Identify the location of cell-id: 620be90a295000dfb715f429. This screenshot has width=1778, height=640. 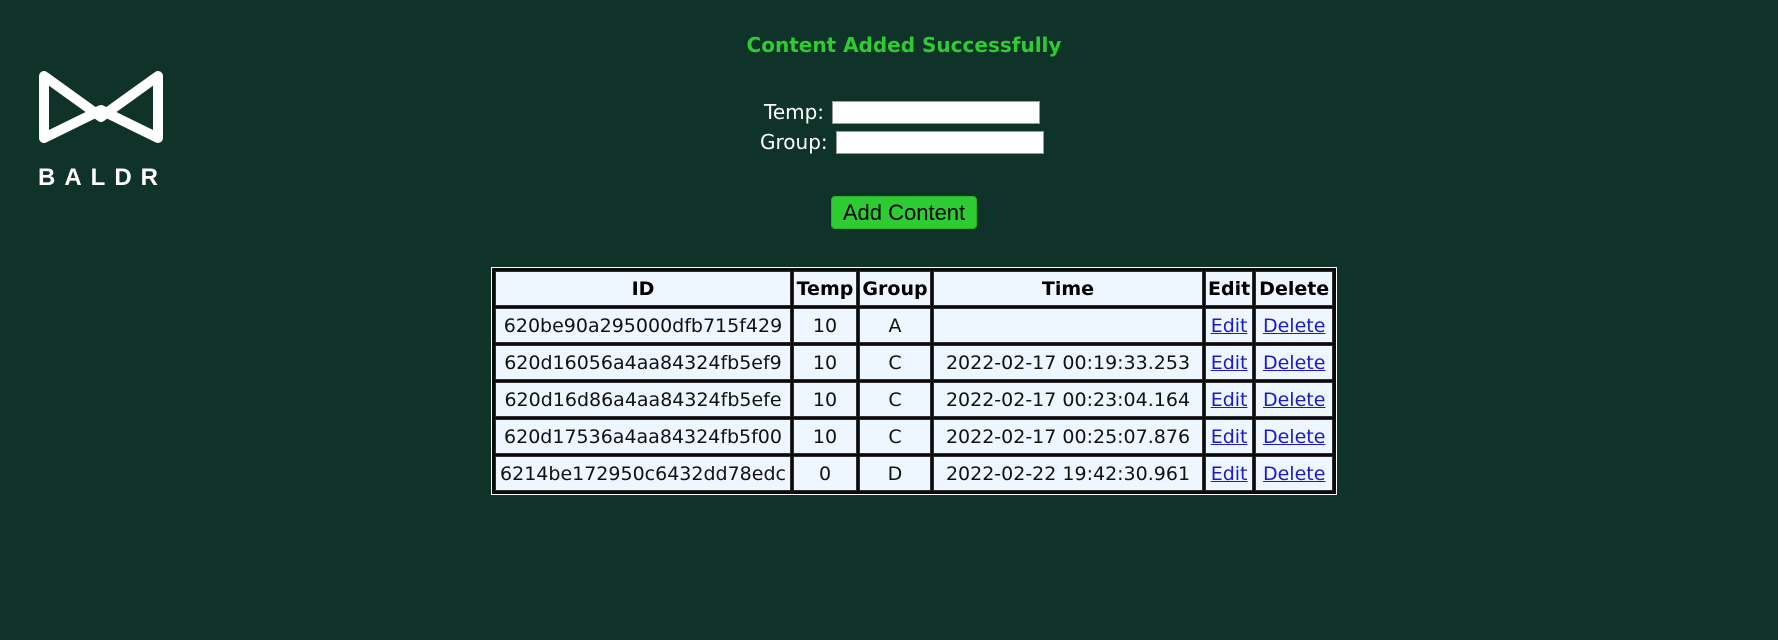
(643, 325).